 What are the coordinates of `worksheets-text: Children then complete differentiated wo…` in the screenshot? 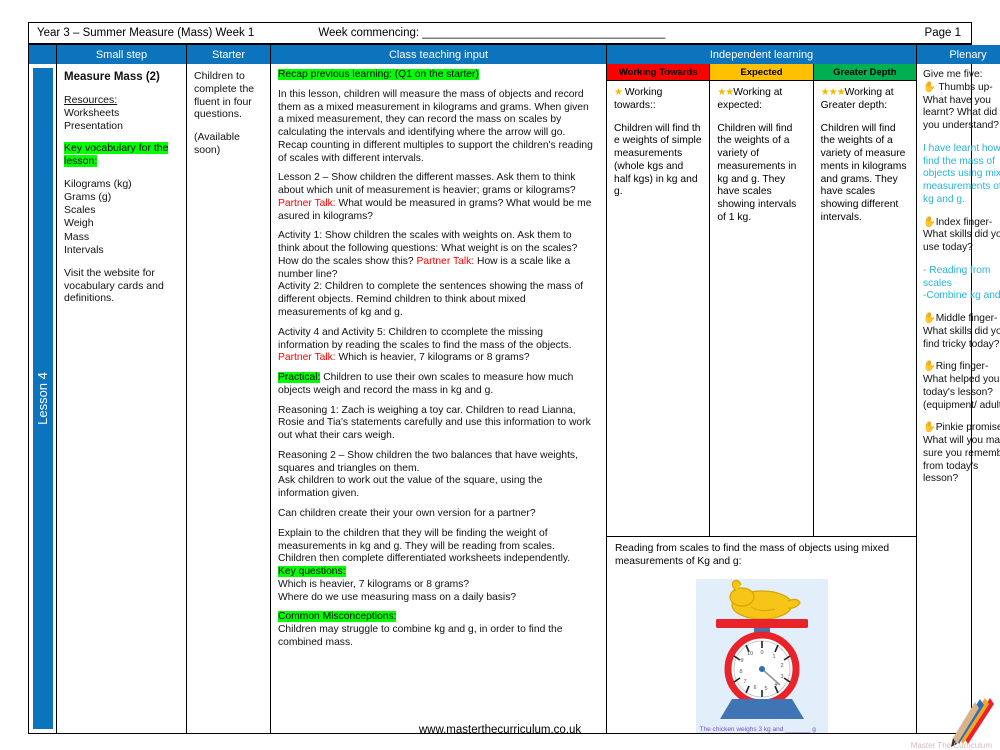 It's located at (424, 559).